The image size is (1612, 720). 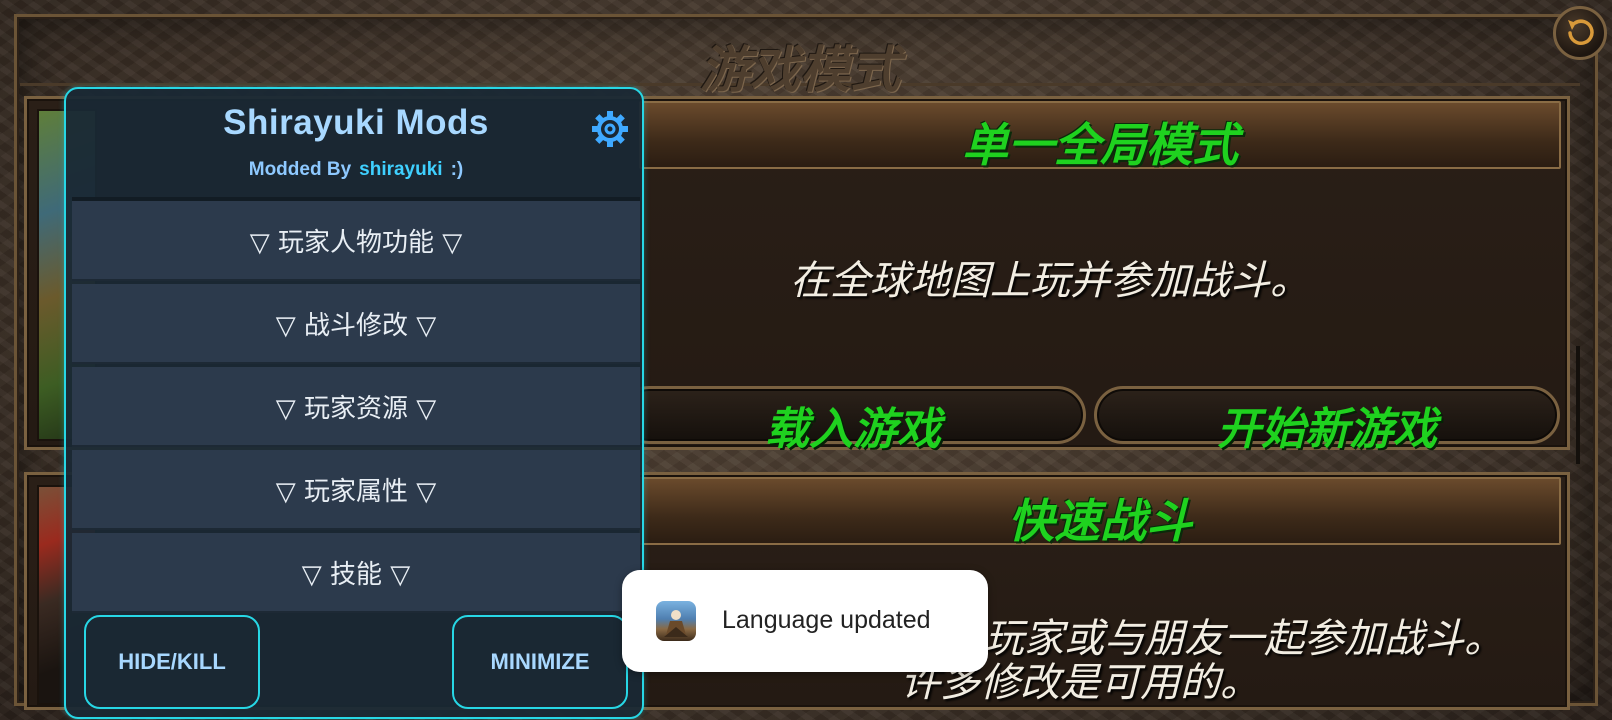 What do you see at coordinates (354, 170) in the screenshot?
I see `mod-menu-subtitle: Modded By shirayuki:)` at bounding box center [354, 170].